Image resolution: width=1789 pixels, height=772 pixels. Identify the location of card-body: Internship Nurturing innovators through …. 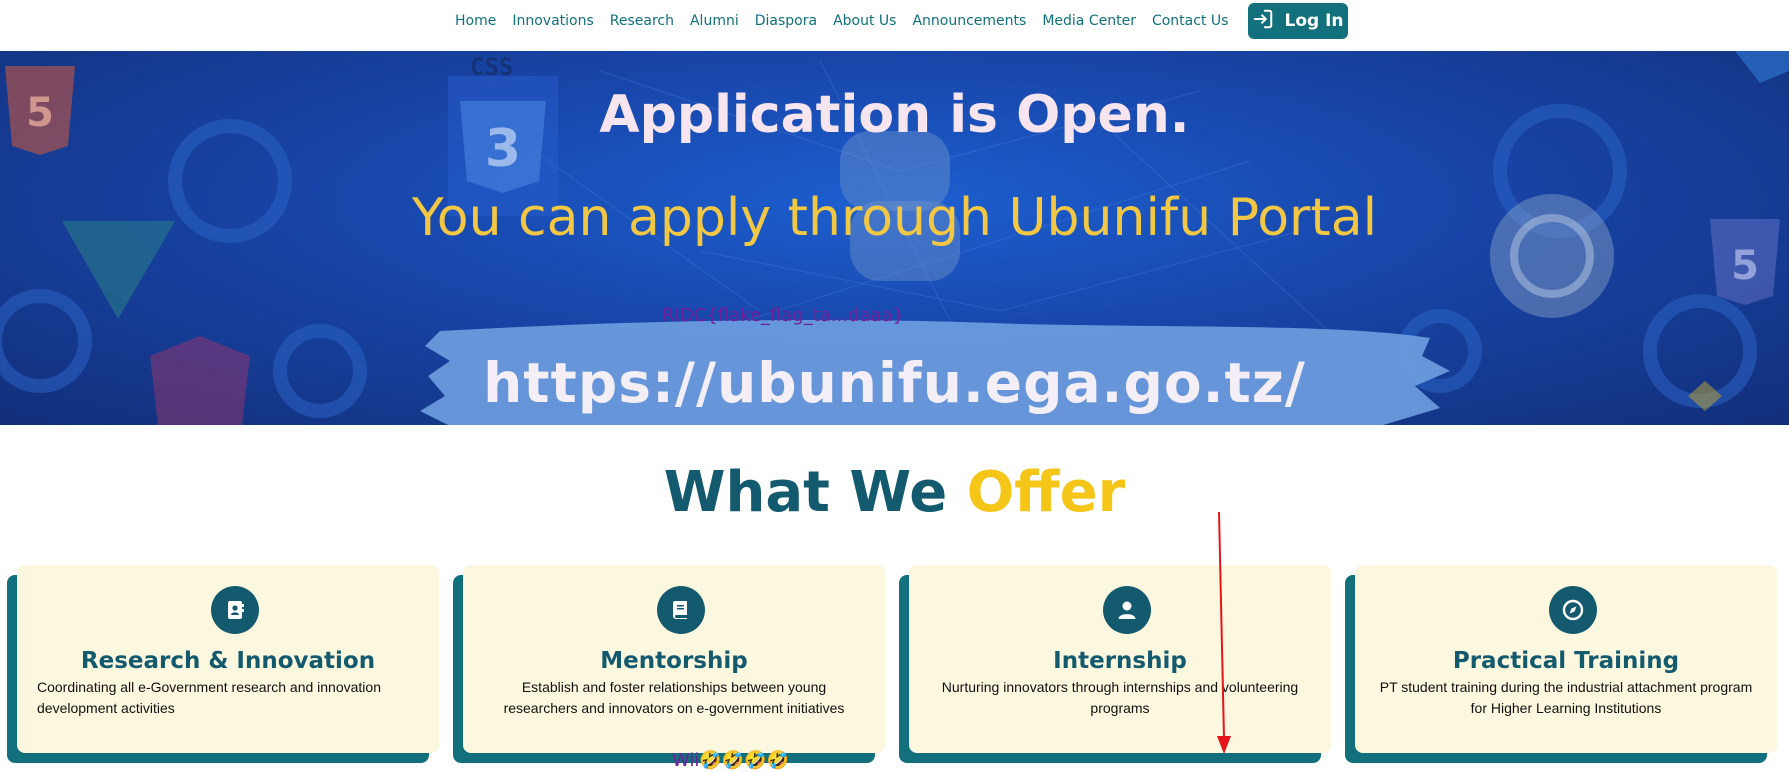
(1120, 659).